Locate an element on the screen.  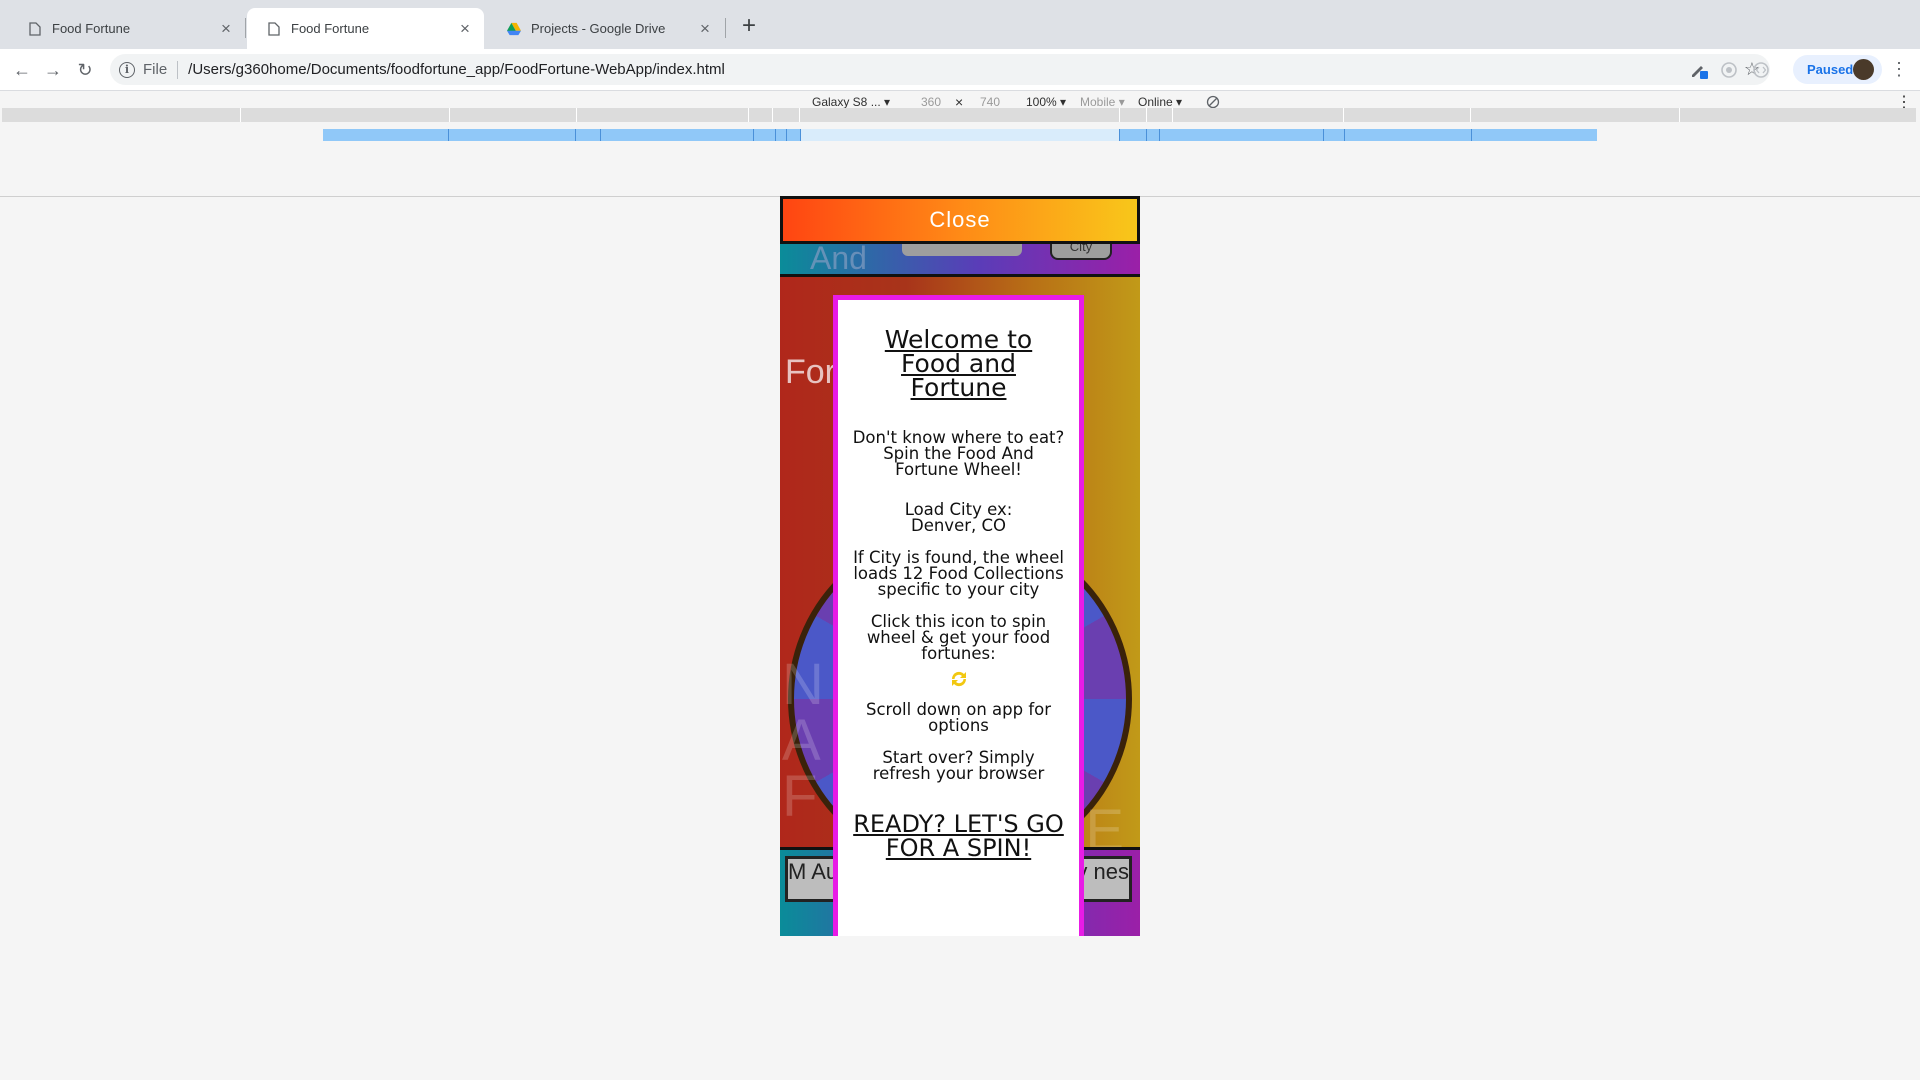
avatar is located at coordinates (1863, 69).